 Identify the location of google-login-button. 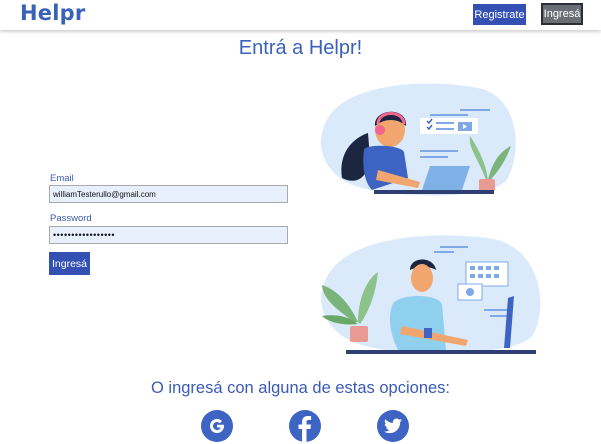
(217, 426).